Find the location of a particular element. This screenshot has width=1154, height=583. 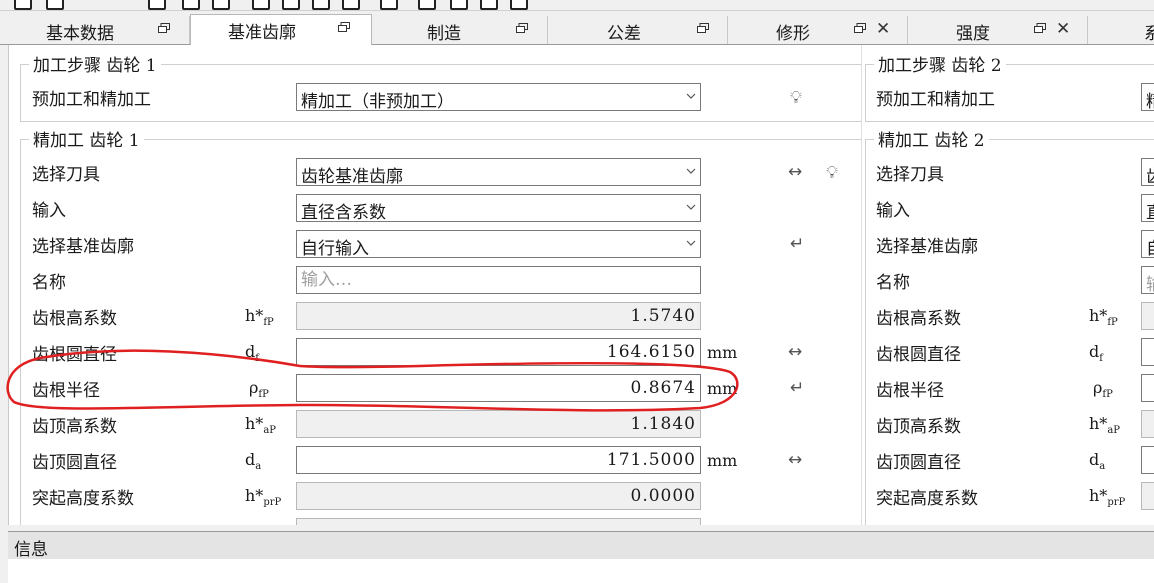

next-row-field is located at coordinates (498, 521).